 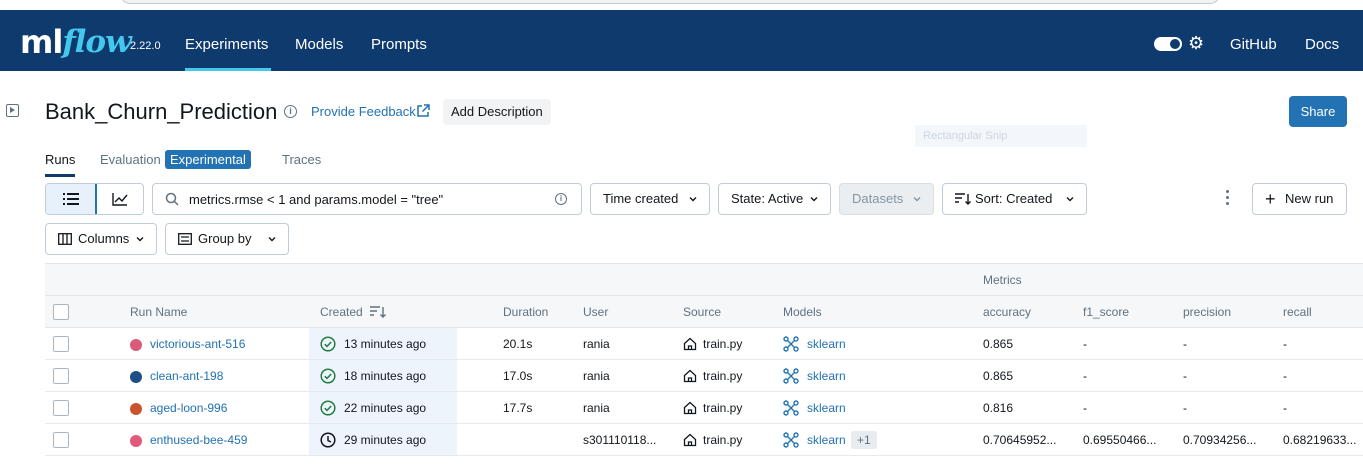 I want to click on group-by-label: Group by, so click(x=225, y=238).